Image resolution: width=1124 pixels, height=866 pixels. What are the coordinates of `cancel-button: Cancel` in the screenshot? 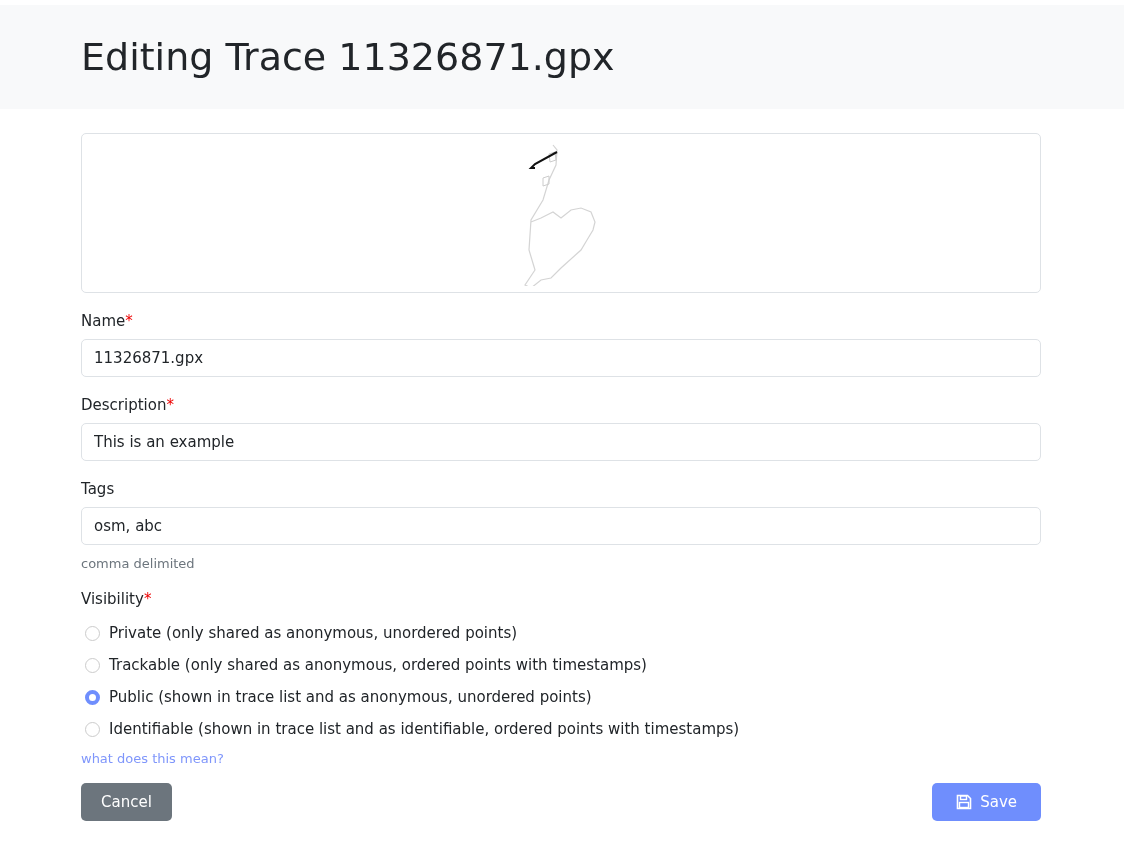 It's located at (126, 802).